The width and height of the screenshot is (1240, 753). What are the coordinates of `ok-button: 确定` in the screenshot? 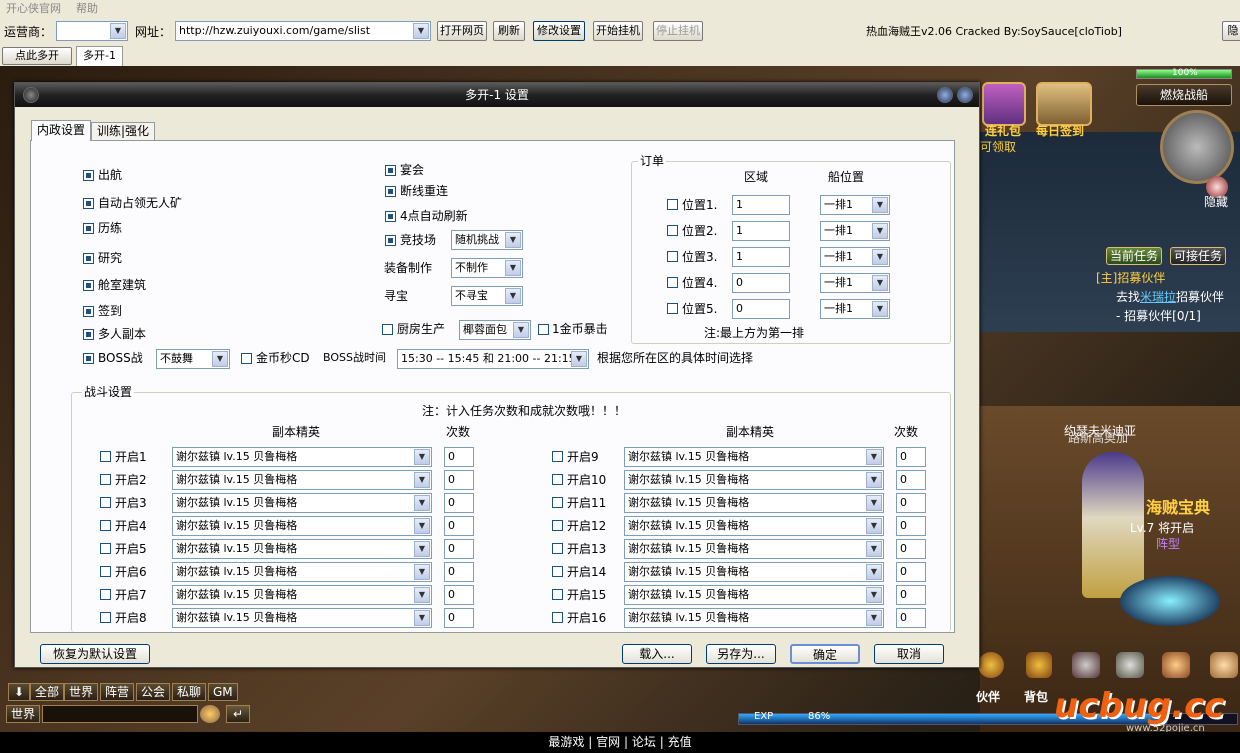 It's located at (825, 654).